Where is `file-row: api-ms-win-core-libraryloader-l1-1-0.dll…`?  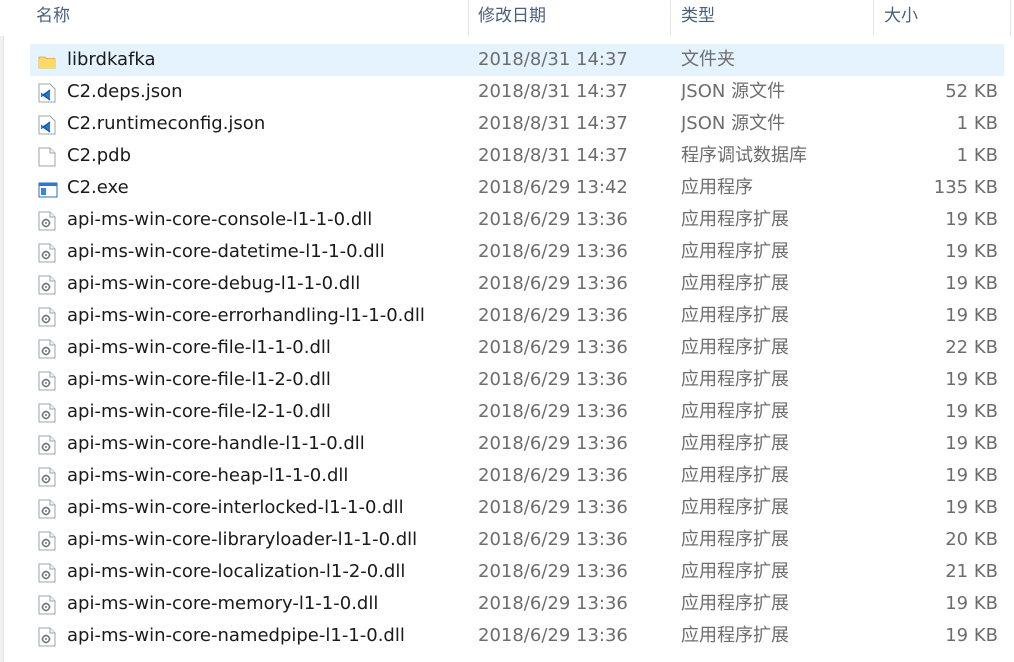
file-row: api-ms-win-core-libraryloader-l1-1-0.dll… is located at coordinates (507, 540).